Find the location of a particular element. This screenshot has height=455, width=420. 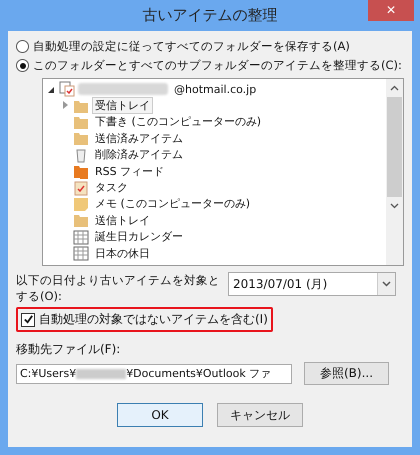

dialog-button: OK is located at coordinates (160, 415).